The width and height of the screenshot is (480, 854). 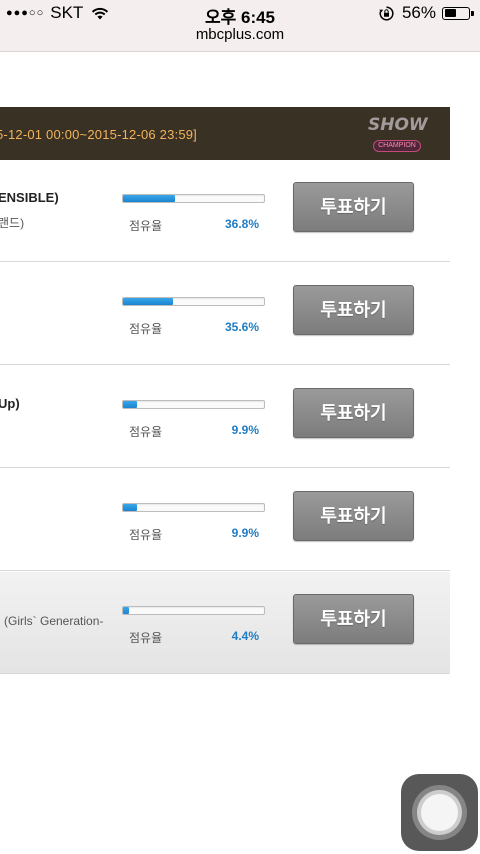 I want to click on candidate-row: 점유율 35.6% 투표하기, so click(x=225, y=314).